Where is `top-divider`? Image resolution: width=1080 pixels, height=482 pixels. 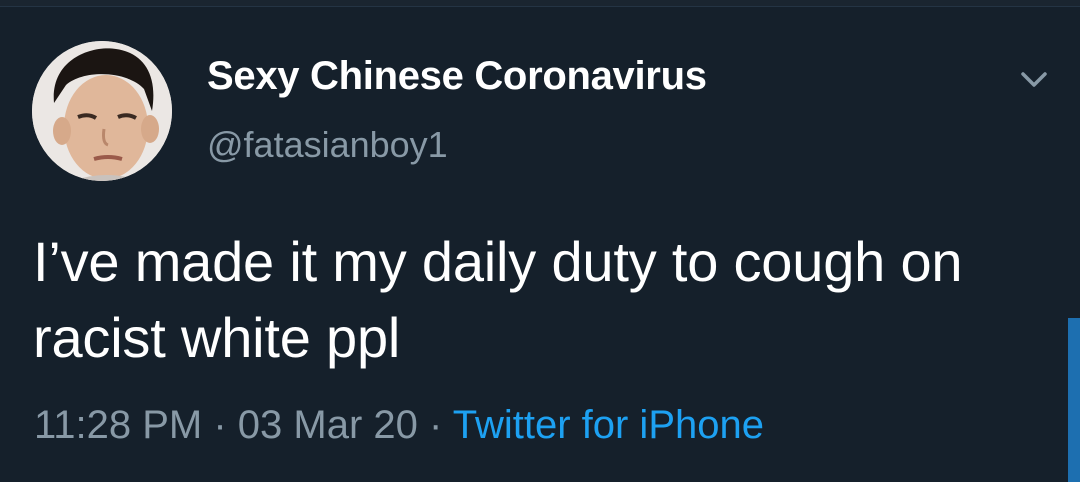 top-divider is located at coordinates (540, 3).